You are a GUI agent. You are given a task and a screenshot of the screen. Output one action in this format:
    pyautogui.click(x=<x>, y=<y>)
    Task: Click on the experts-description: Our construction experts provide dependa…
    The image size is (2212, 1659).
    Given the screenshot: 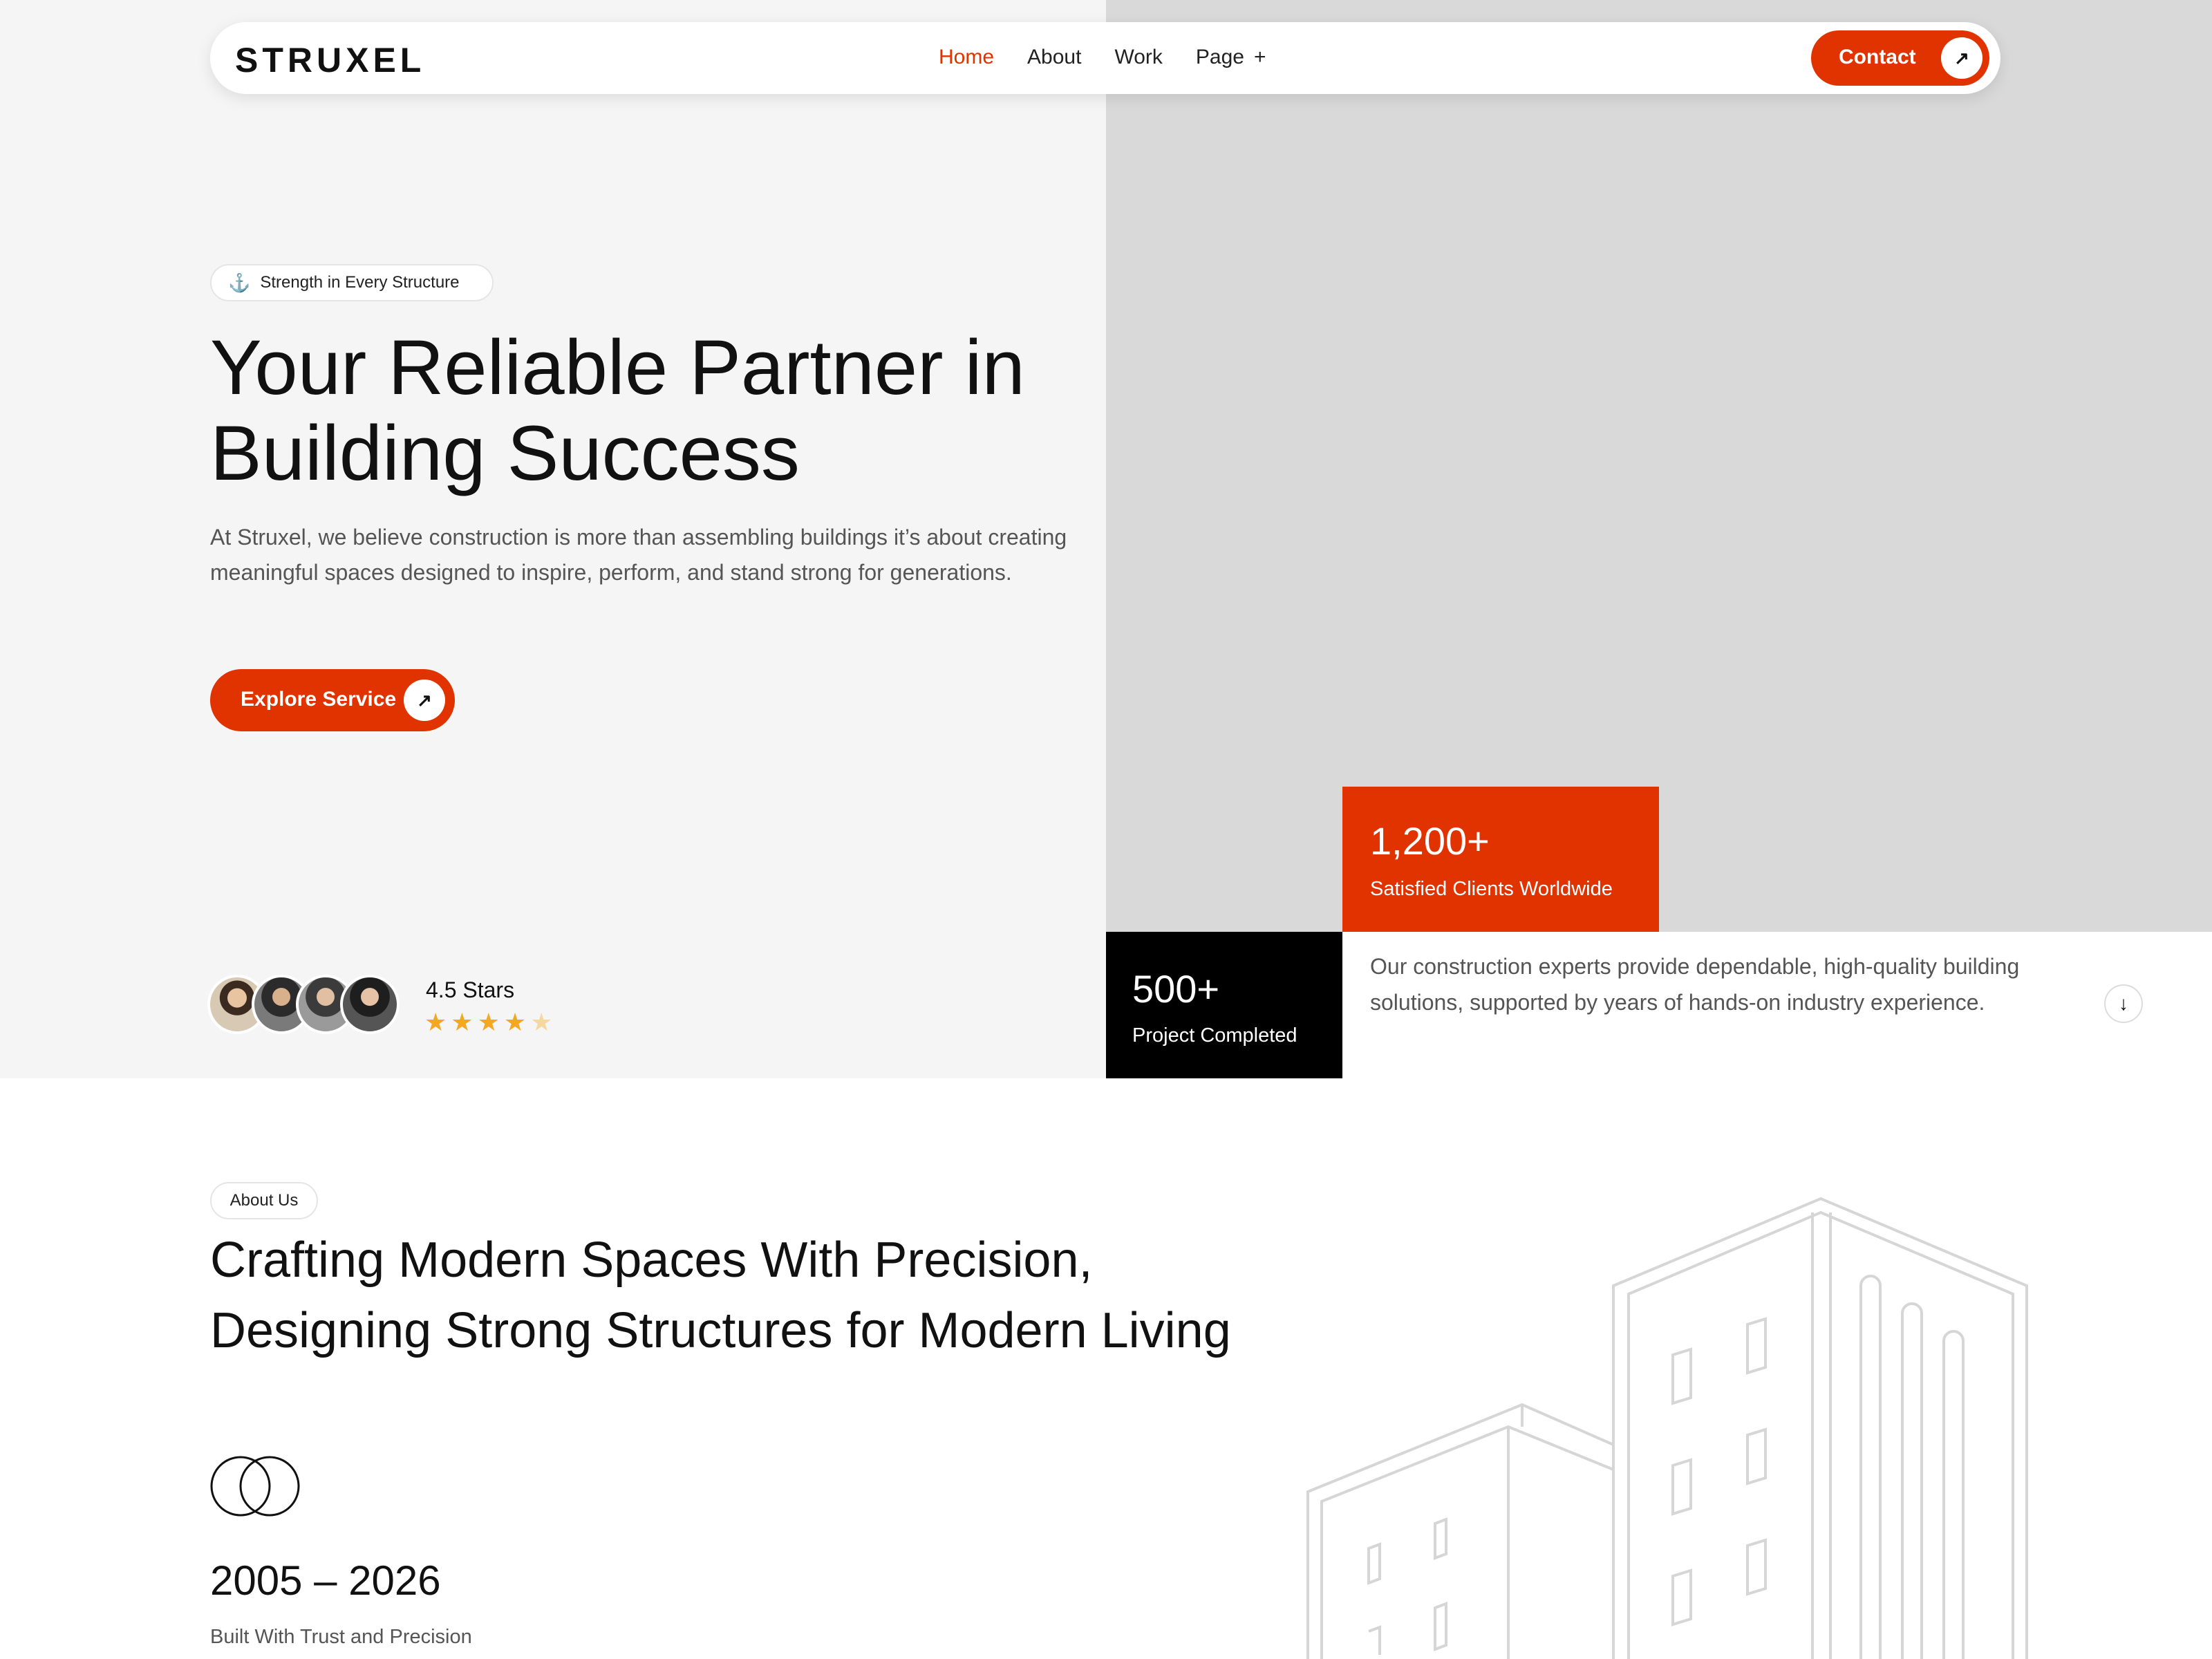 What is the action you would take?
    pyautogui.click(x=1695, y=985)
    